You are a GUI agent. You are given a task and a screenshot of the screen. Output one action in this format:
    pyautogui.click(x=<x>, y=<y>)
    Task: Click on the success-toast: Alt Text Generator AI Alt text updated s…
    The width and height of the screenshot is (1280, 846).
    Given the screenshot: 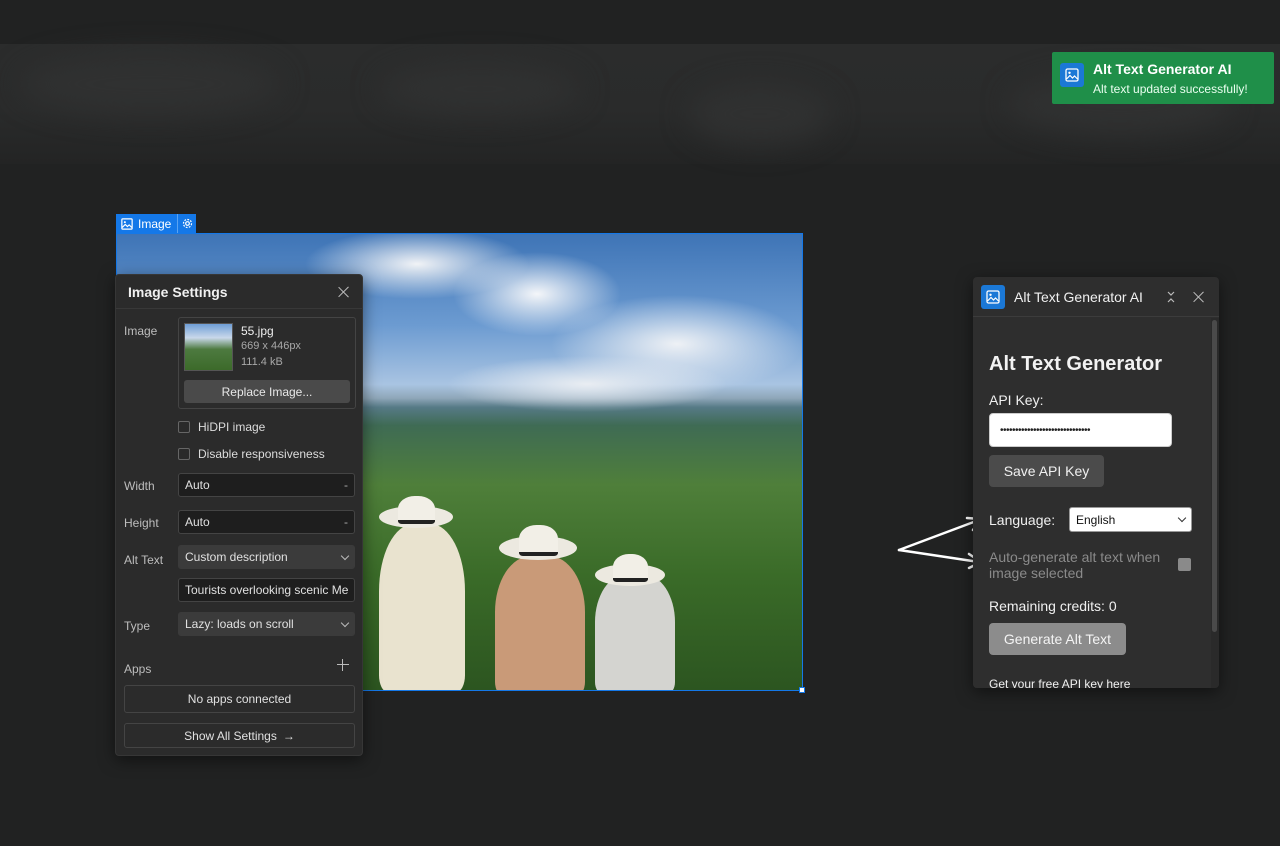 What is the action you would take?
    pyautogui.click(x=1163, y=78)
    